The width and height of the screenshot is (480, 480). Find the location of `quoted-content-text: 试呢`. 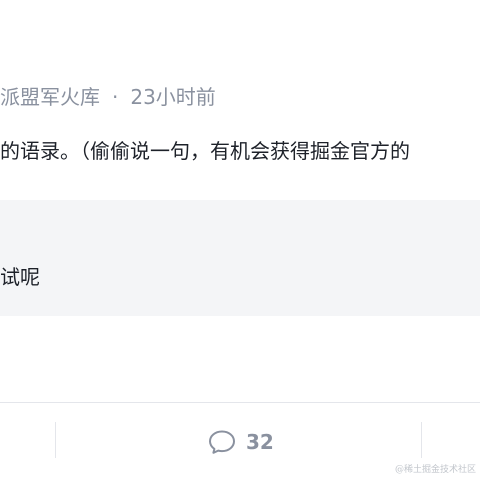

quoted-content-text: 试呢 is located at coordinates (20, 277).